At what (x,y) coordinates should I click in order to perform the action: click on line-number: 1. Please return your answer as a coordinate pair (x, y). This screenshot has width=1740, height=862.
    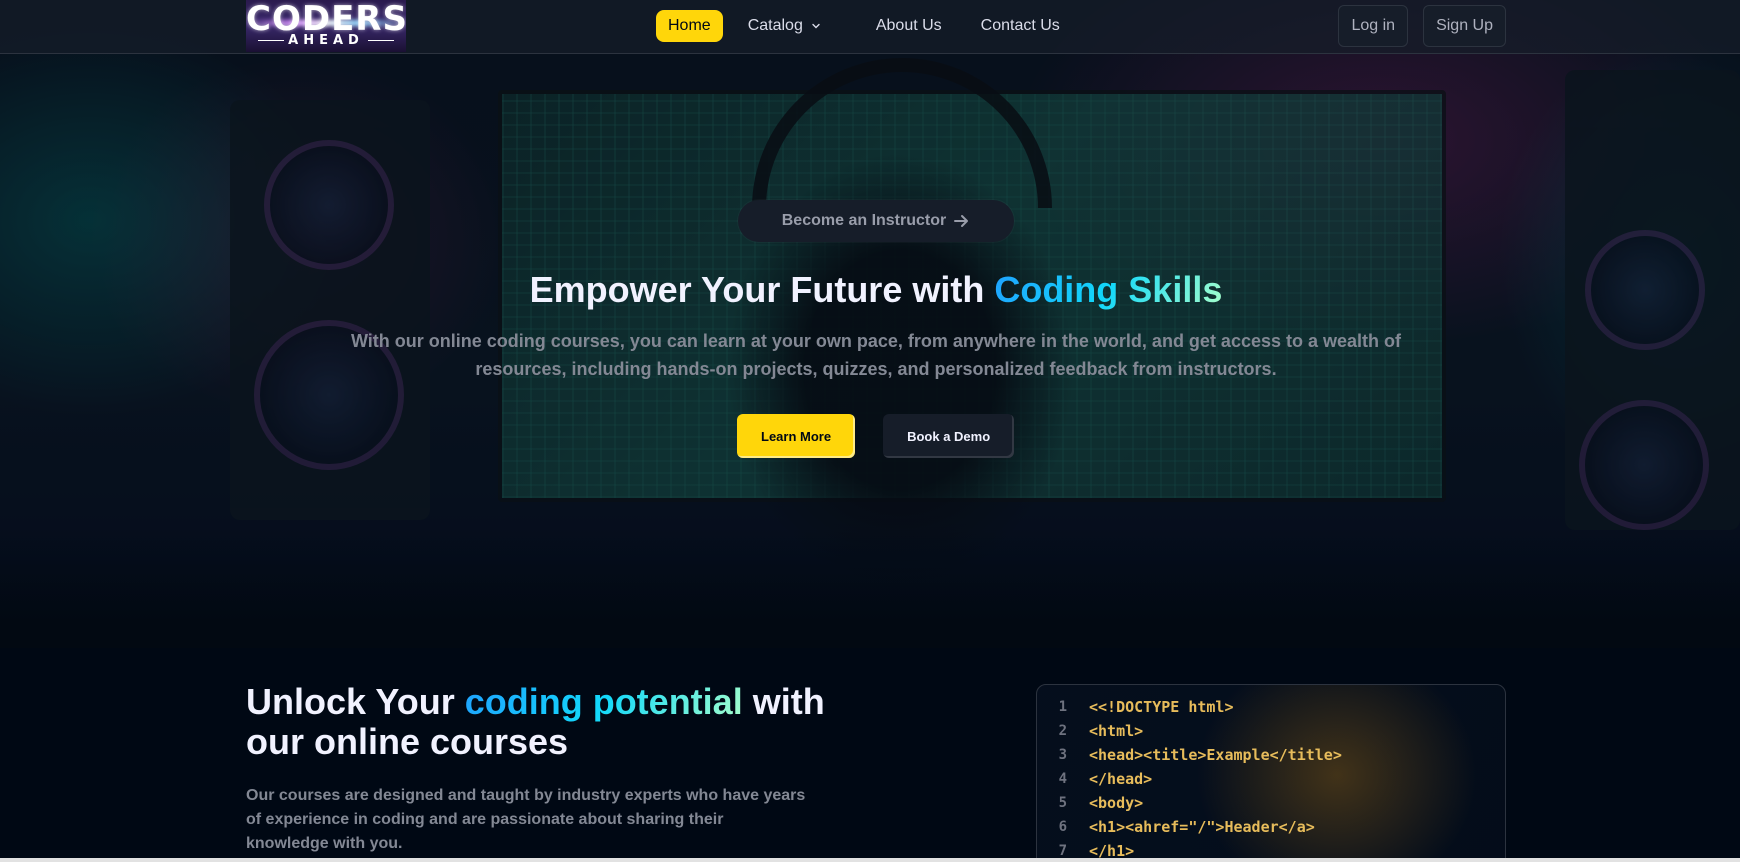
    Looking at the image, I should click on (1062, 707).